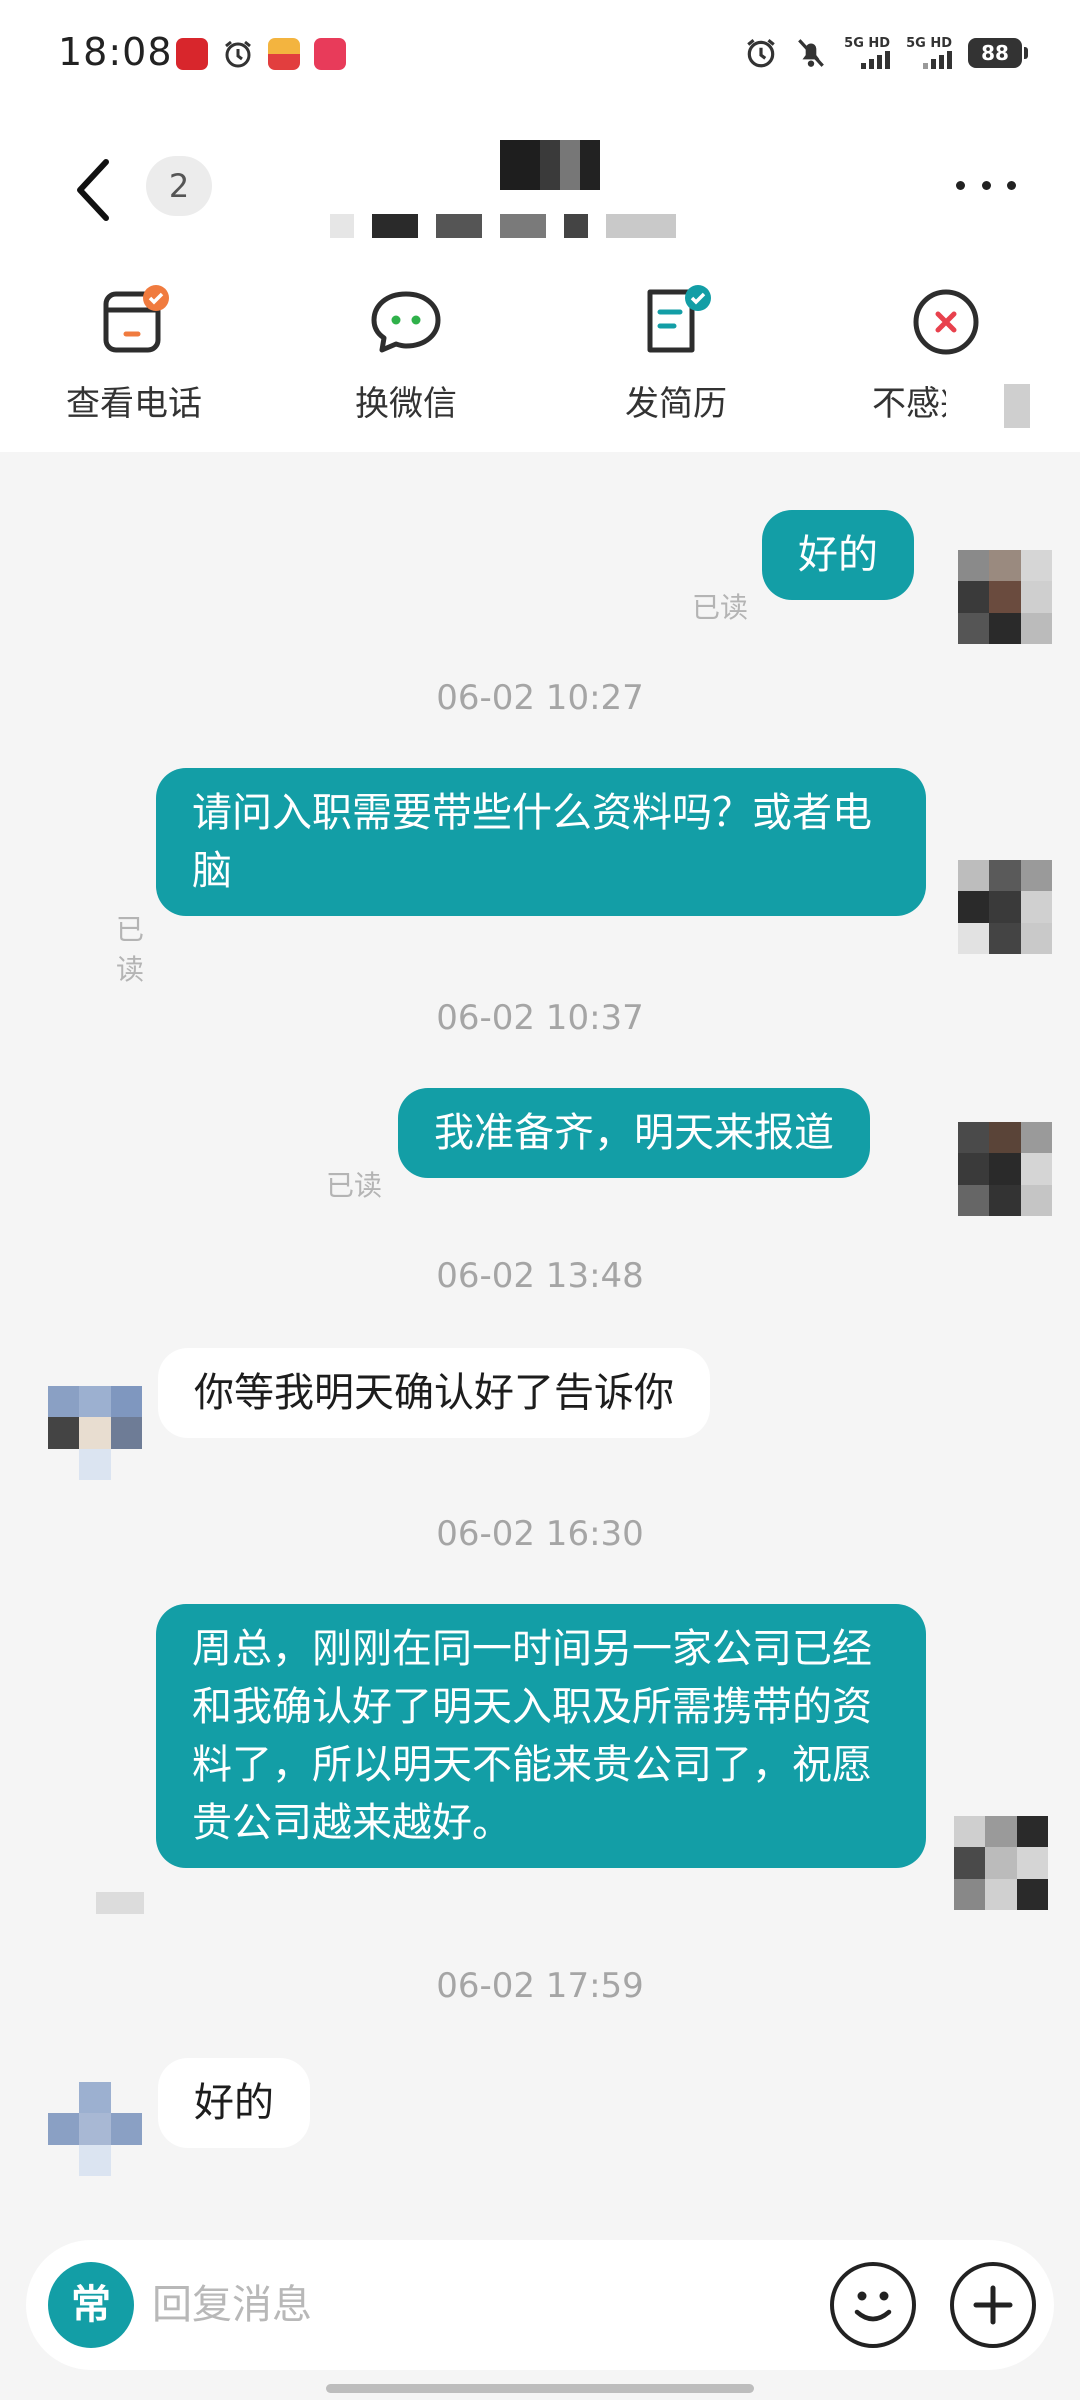 This screenshot has width=1080, height=2400. What do you see at coordinates (540, 1276) in the screenshot?
I see `timestamp: 06-02 13:48` at bounding box center [540, 1276].